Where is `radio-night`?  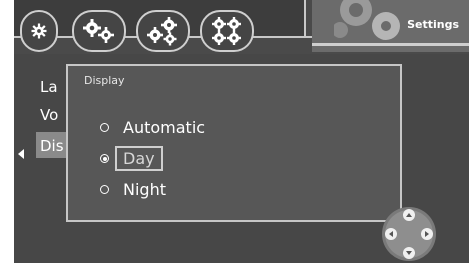 radio-night is located at coordinates (104, 189).